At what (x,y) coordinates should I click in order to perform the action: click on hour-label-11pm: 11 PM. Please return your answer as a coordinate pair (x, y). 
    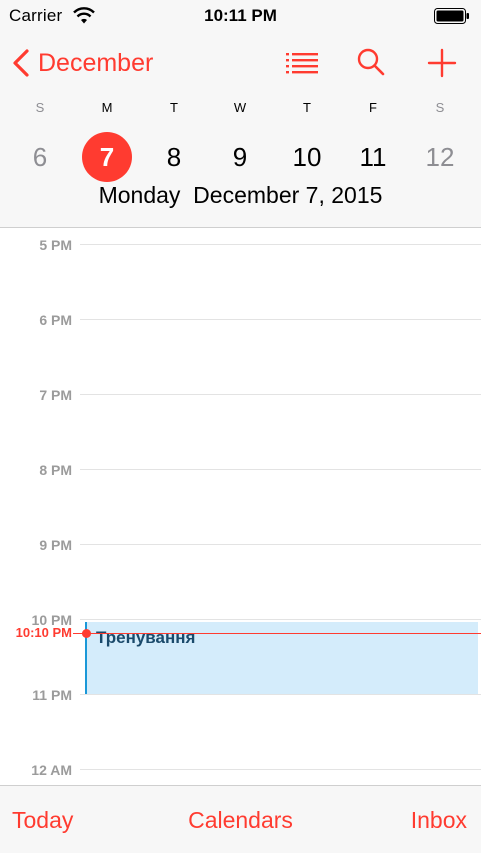
    Looking at the image, I should click on (52, 695).